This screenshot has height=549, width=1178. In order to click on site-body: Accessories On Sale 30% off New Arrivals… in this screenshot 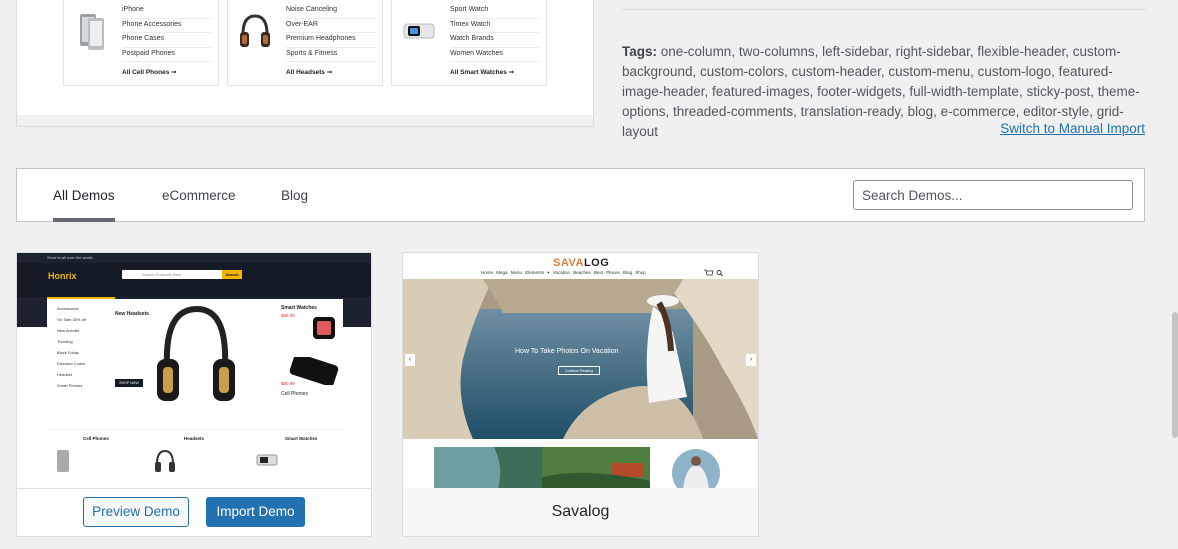, I will do `click(195, 393)`.